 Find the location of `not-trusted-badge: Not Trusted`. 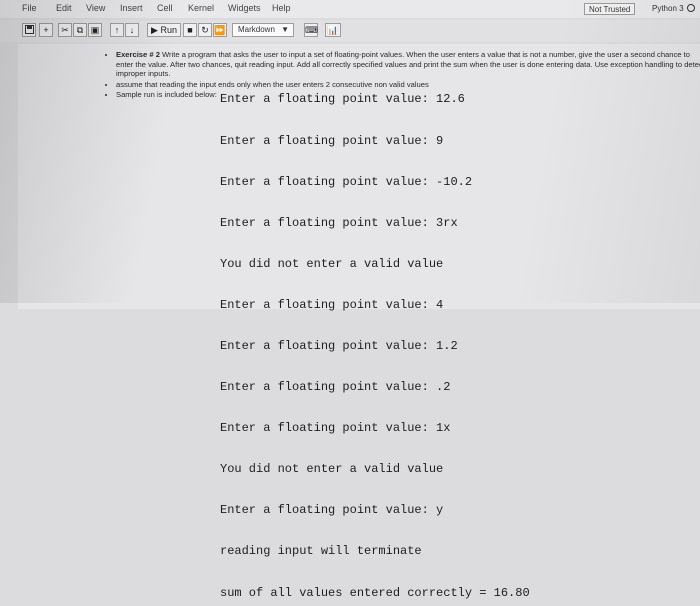

not-trusted-badge: Not Trusted is located at coordinates (610, 9).